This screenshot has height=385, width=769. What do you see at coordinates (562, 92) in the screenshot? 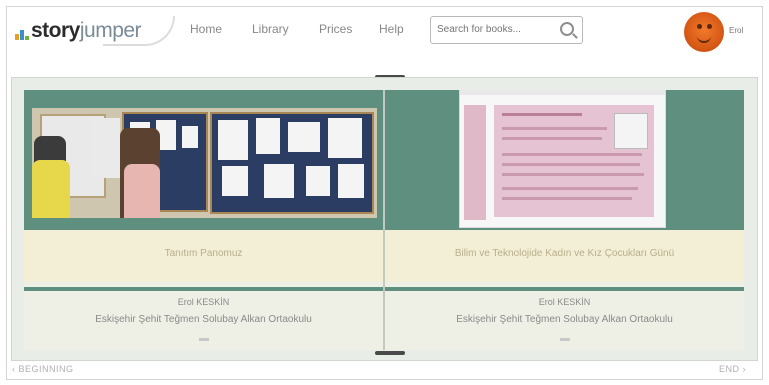
I see `screenshot-toolbar` at bounding box center [562, 92].